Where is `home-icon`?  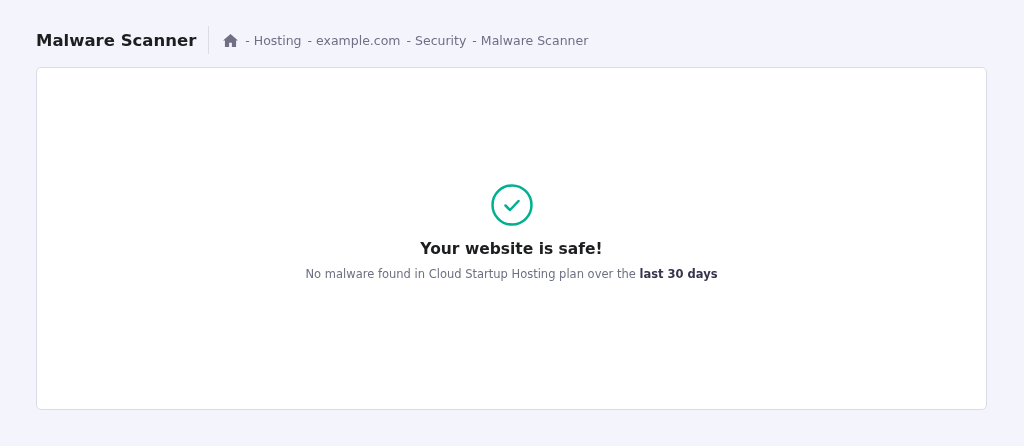
home-icon is located at coordinates (231, 40).